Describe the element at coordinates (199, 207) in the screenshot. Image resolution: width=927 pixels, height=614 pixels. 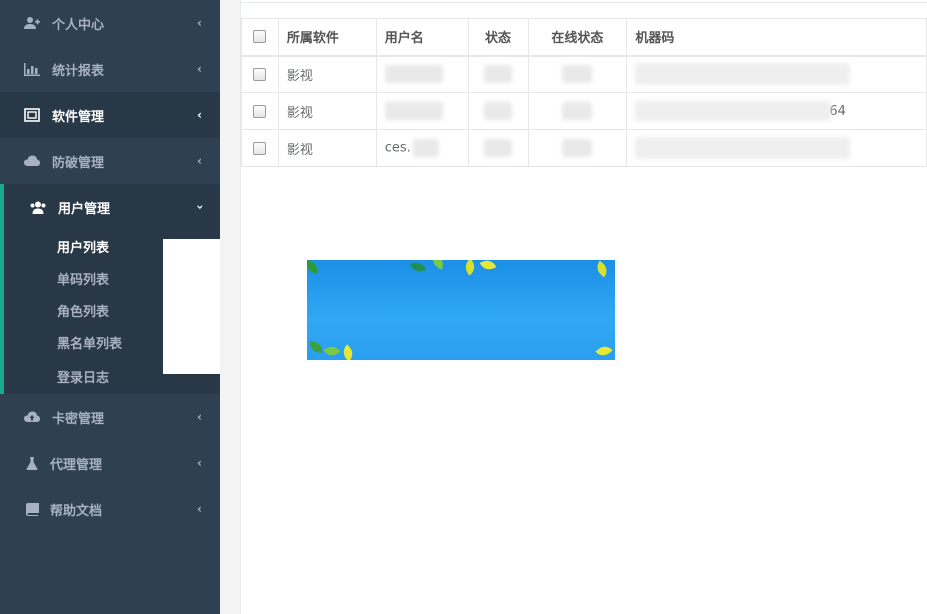
I see `chevron-down-icon: ‹` at that location.